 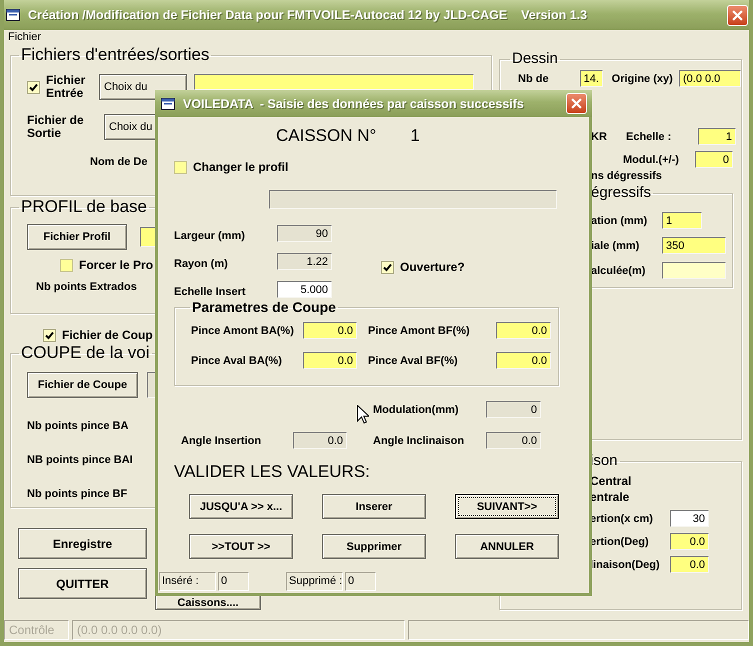 What do you see at coordinates (326, 136) in the screenshot?
I see `box-heading: CAISSON N°` at bounding box center [326, 136].